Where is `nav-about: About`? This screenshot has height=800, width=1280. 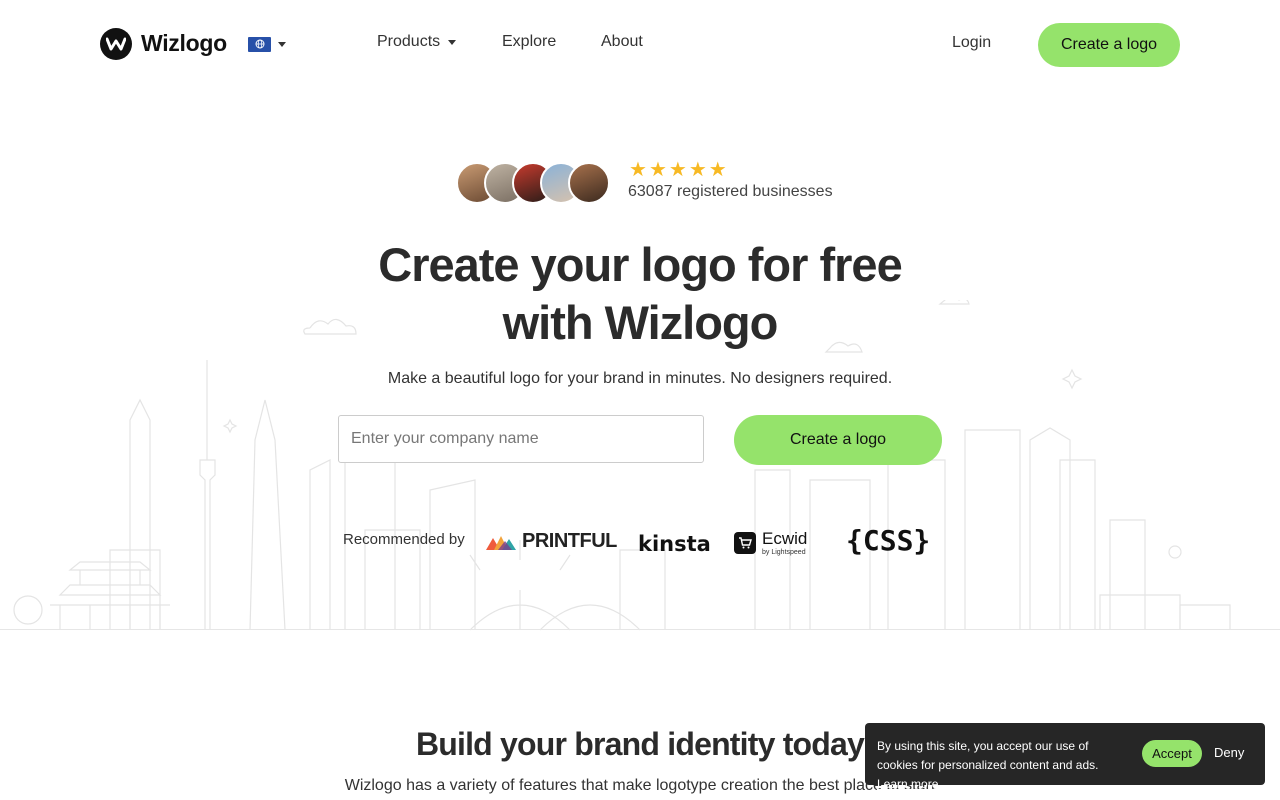 nav-about: About is located at coordinates (622, 42).